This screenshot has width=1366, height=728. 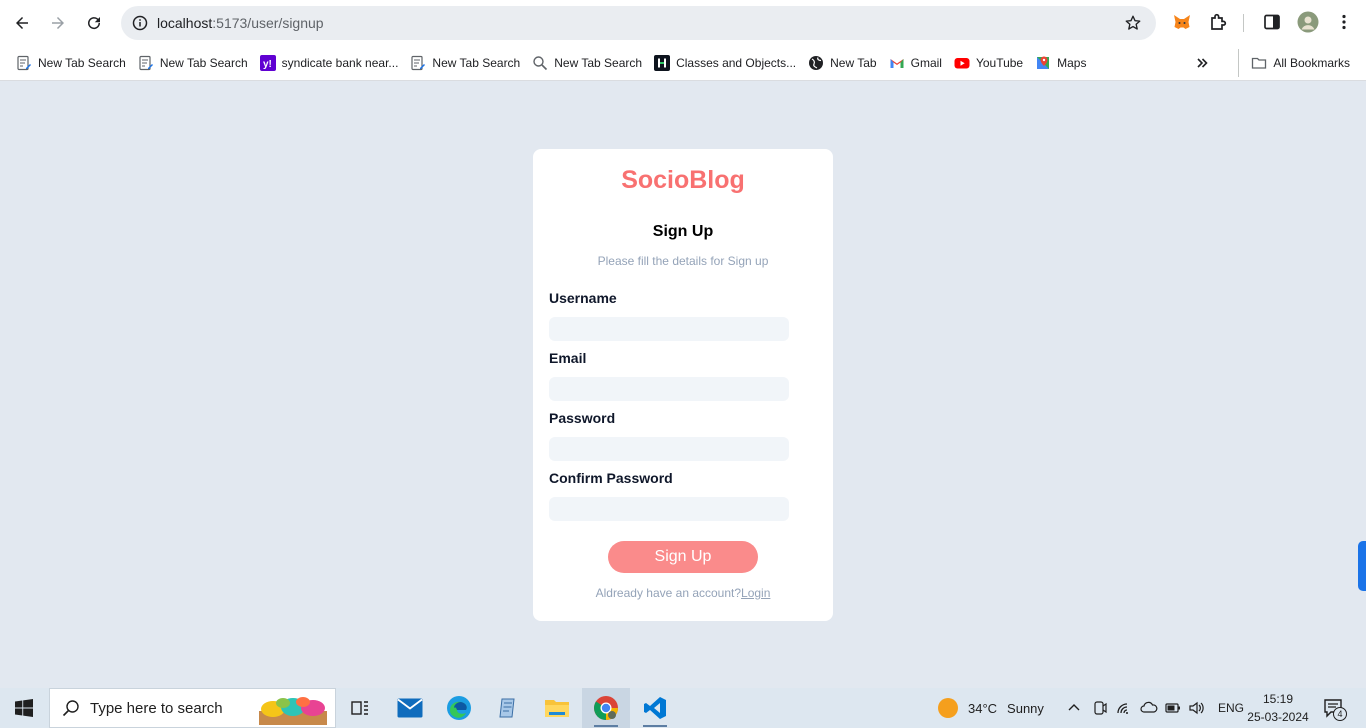 I want to click on yahoo-icon: y!, so click(x=267, y=63).